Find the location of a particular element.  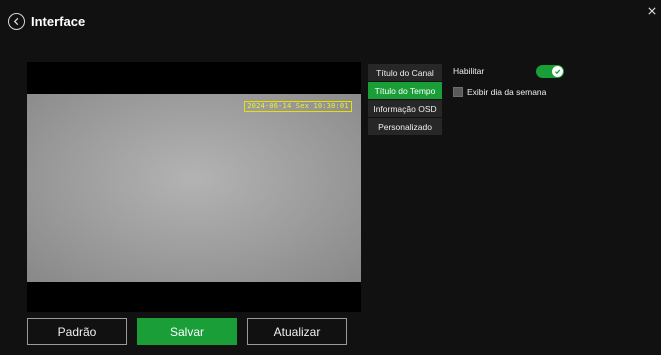

tab-osd-info: Informação OSD is located at coordinates (405, 108).